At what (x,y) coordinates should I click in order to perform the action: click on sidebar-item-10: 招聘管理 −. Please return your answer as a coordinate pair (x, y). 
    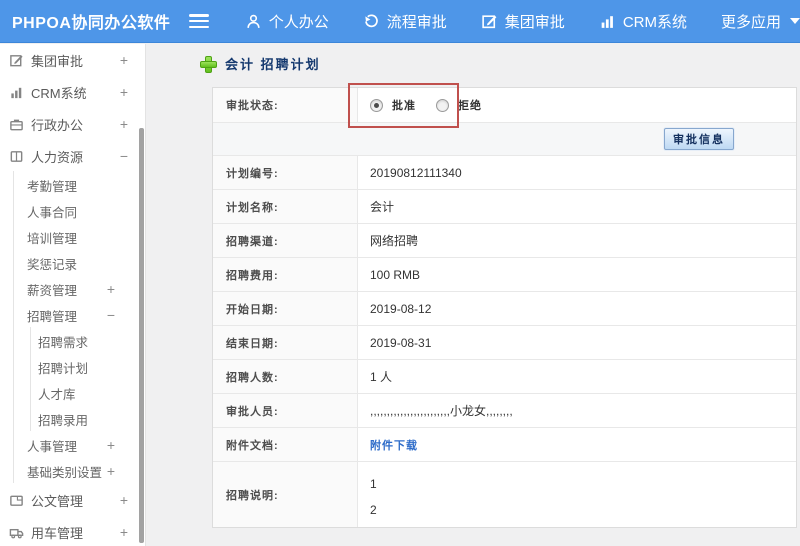
    Looking at the image, I should click on (72, 315).